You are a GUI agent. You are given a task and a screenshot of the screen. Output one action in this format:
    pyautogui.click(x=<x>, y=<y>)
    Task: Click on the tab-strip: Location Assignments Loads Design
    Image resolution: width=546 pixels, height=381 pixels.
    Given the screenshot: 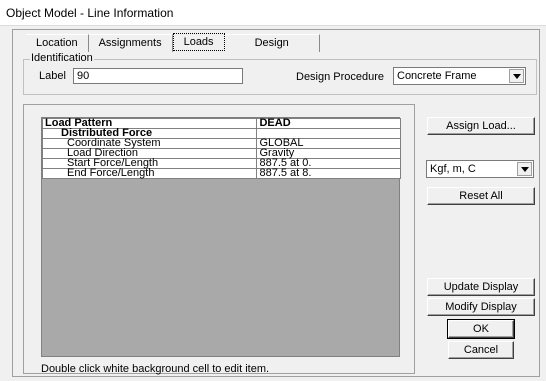 What is the action you would take?
    pyautogui.click(x=173, y=43)
    